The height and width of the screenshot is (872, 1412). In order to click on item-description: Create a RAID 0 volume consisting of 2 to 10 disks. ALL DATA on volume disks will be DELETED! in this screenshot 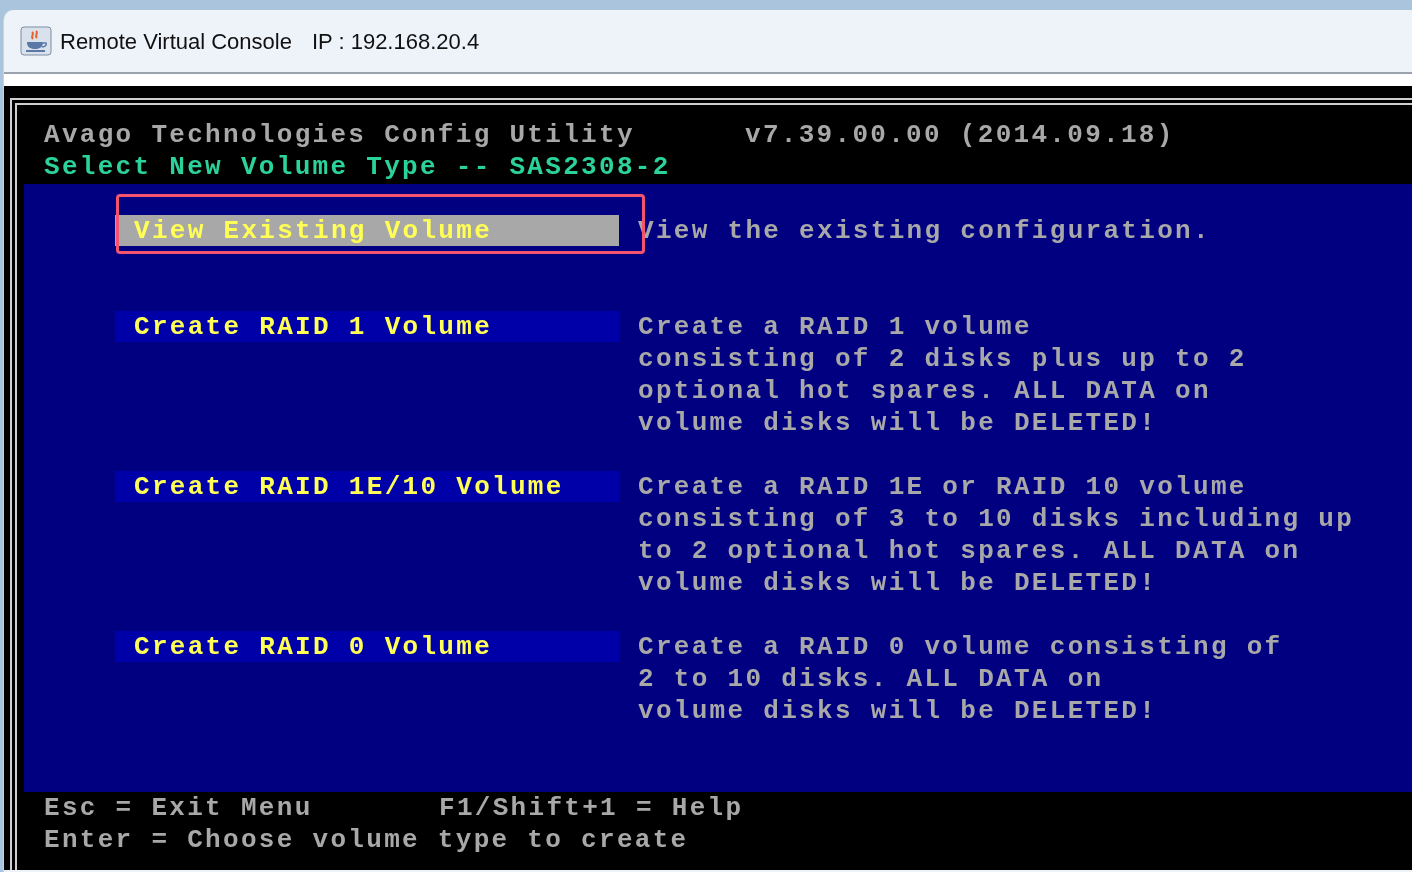, I will do `click(960, 679)`.